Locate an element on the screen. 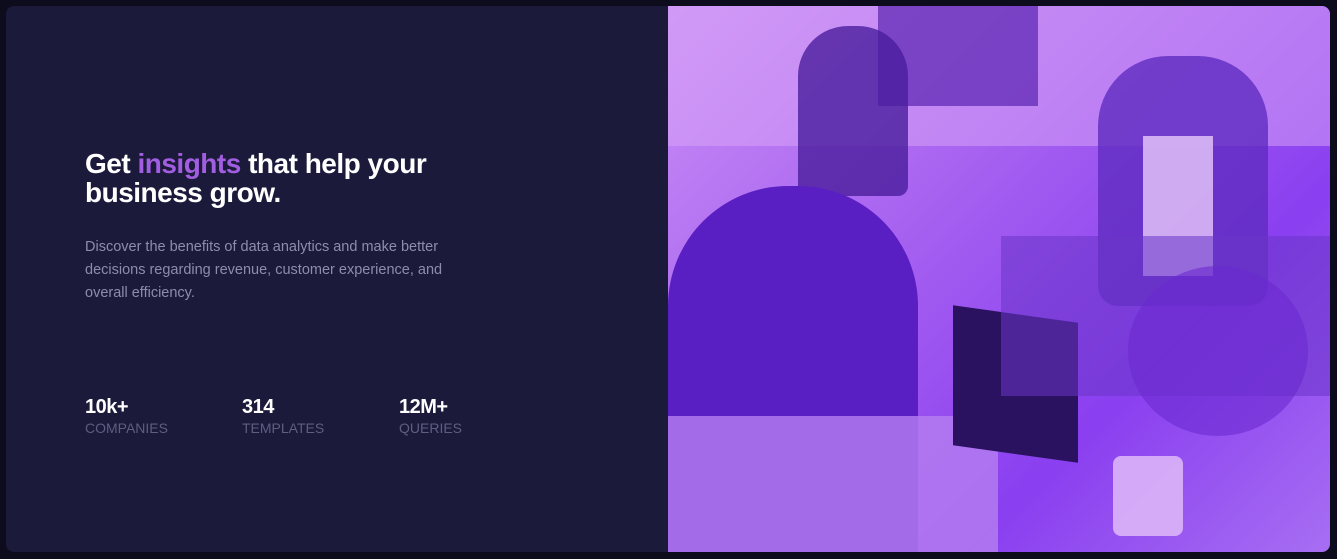 The width and height of the screenshot is (1337, 559). stat-value: 314 is located at coordinates (258, 407).